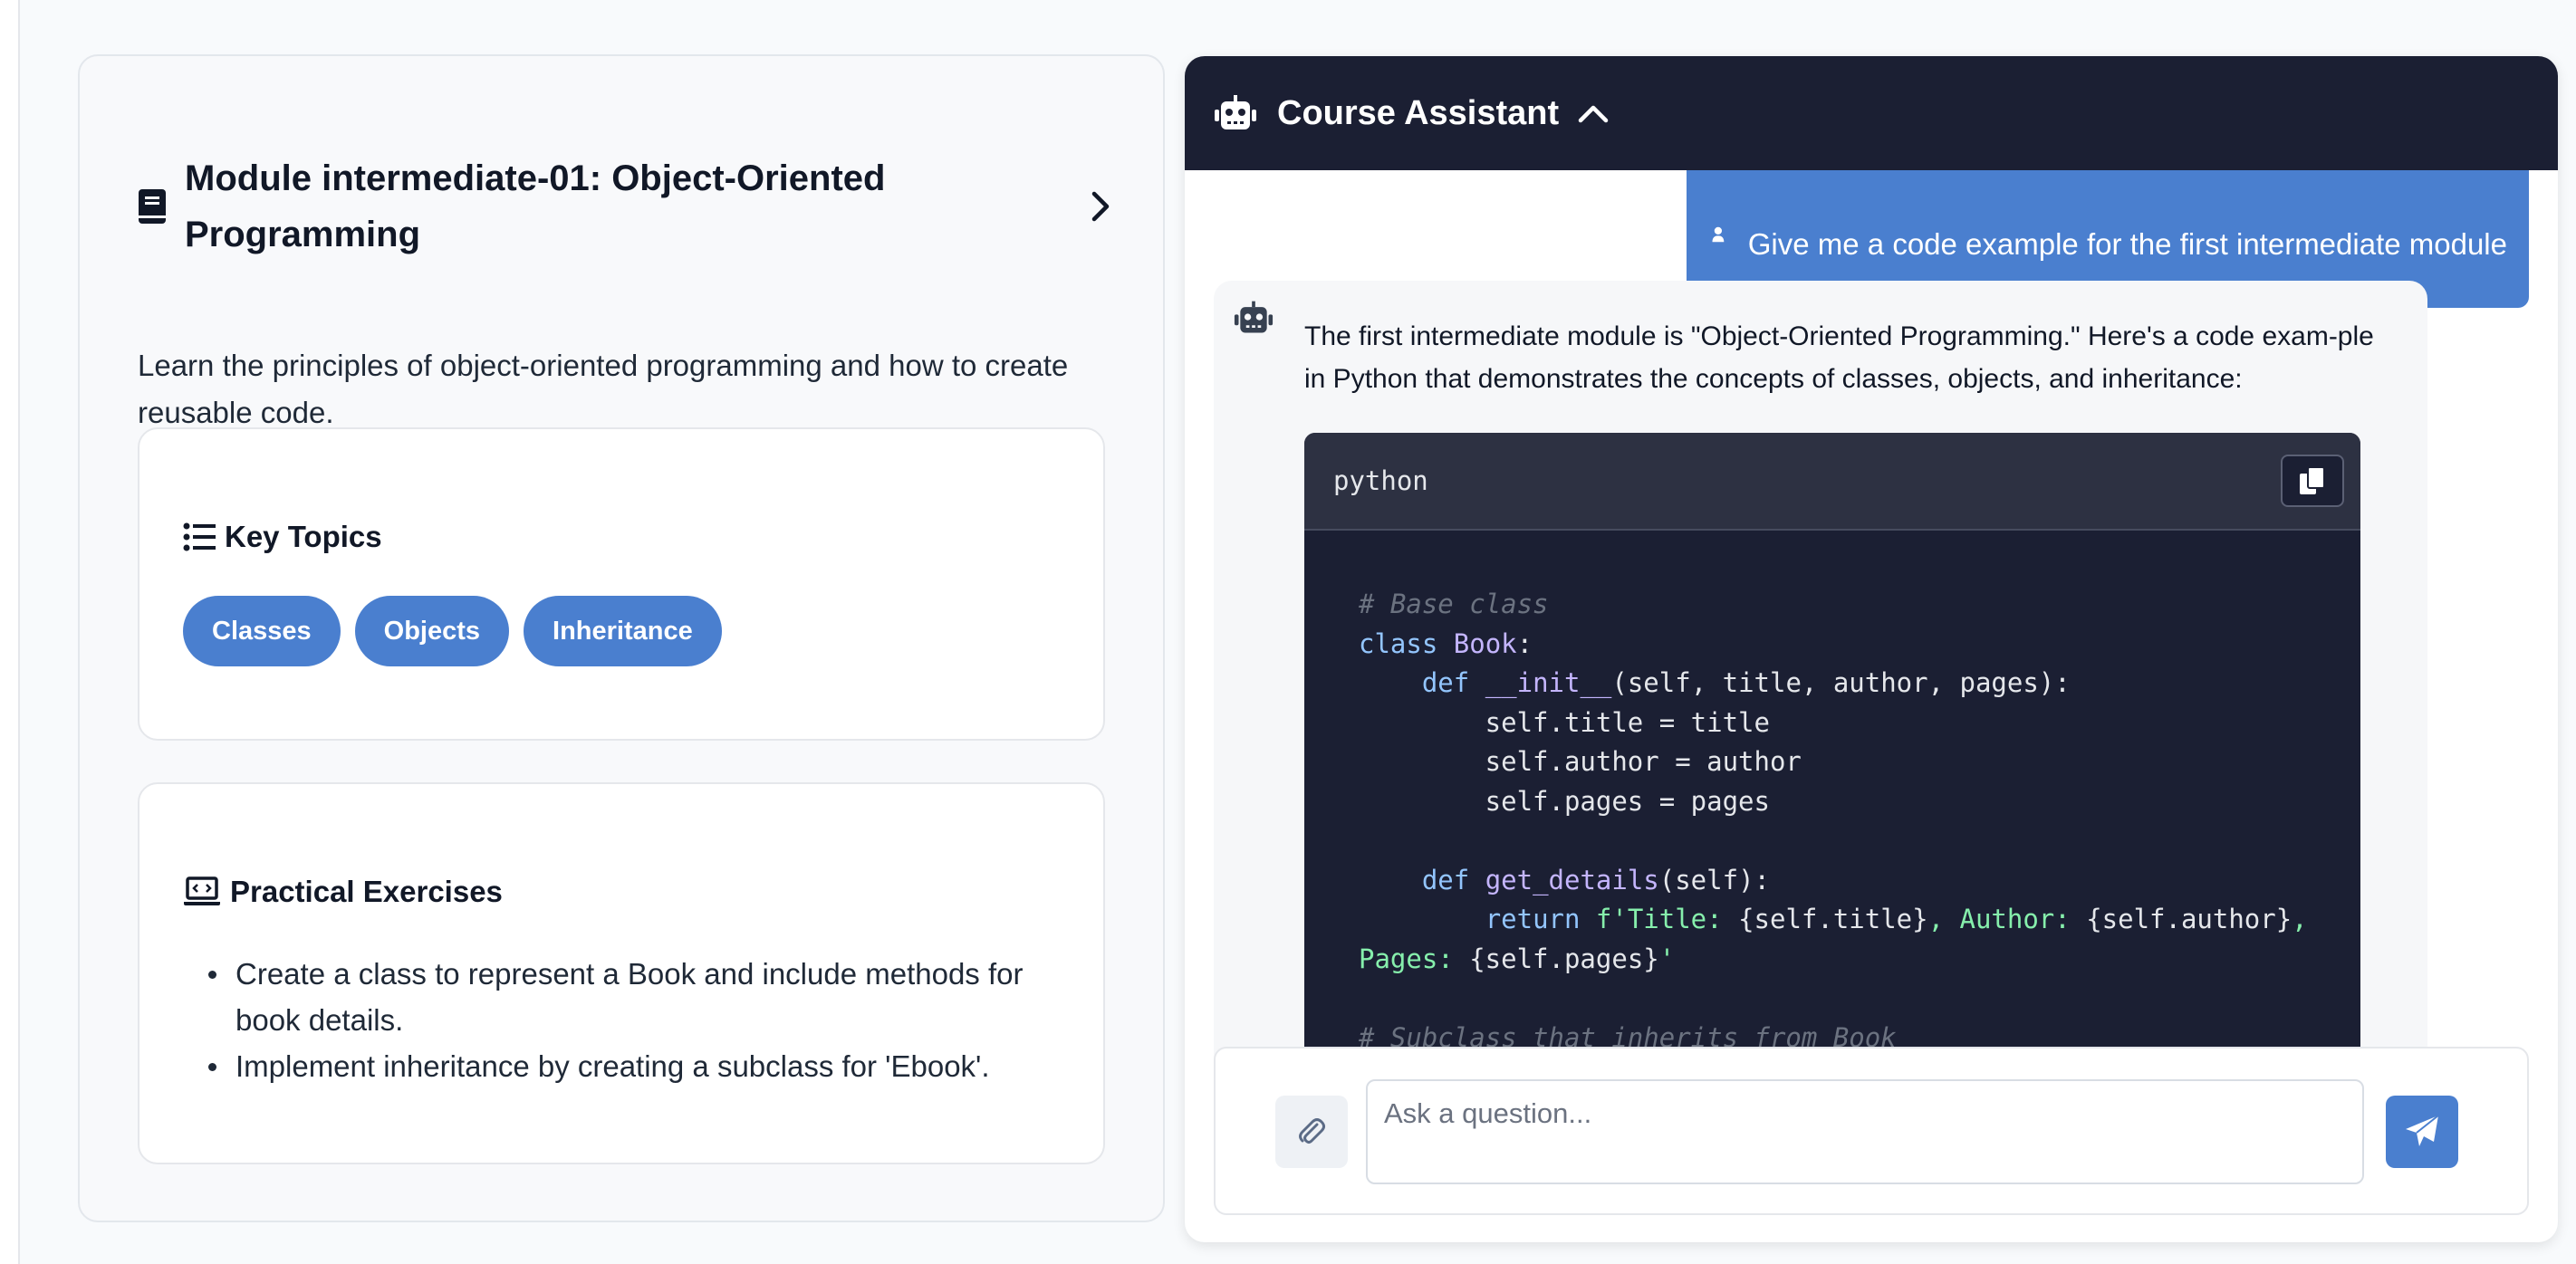  I want to click on key-topics-heading: Key Topics, so click(282, 537).